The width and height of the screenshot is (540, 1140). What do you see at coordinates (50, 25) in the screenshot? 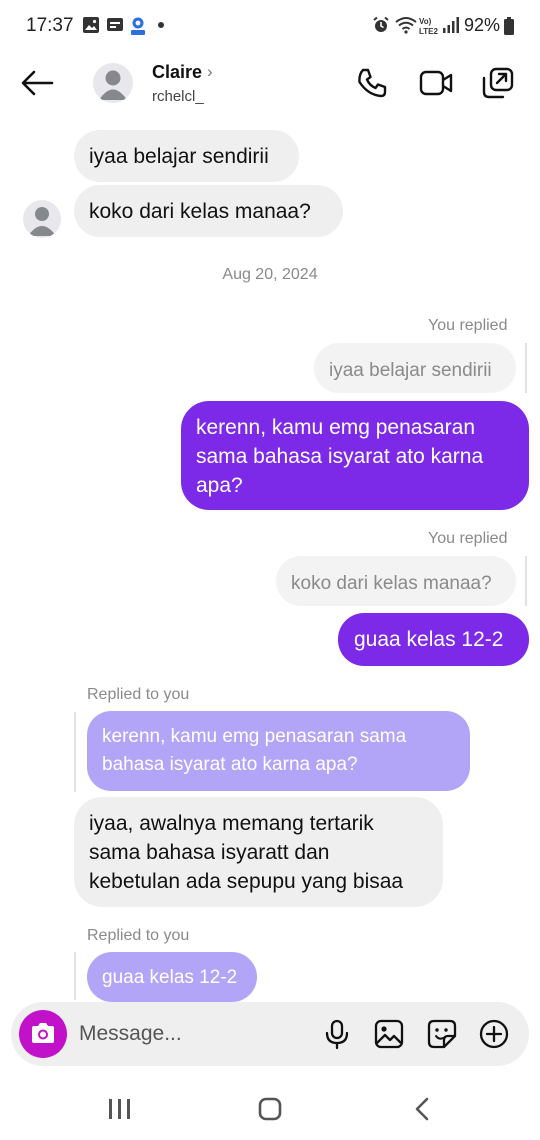
I see `status-time: 17:37` at bounding box center [50, 25].